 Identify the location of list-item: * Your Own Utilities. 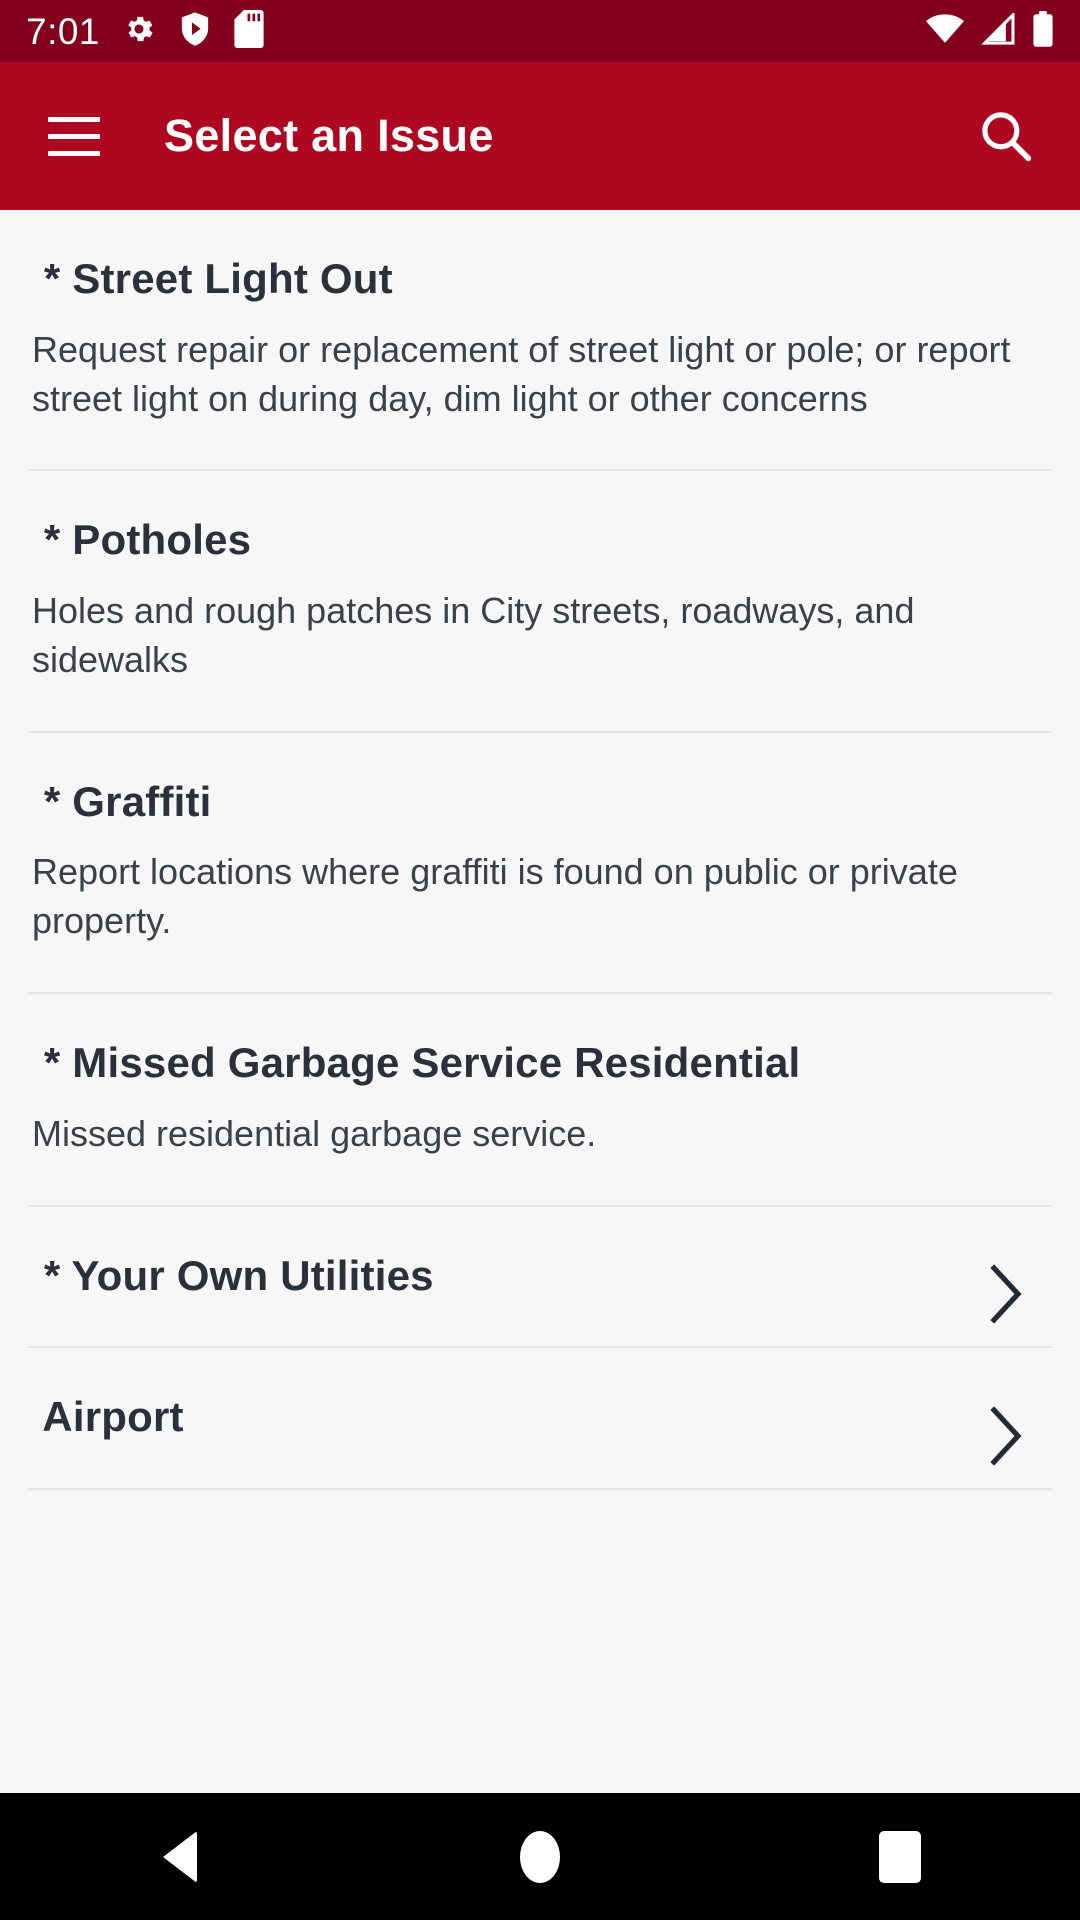
(540, 1277).